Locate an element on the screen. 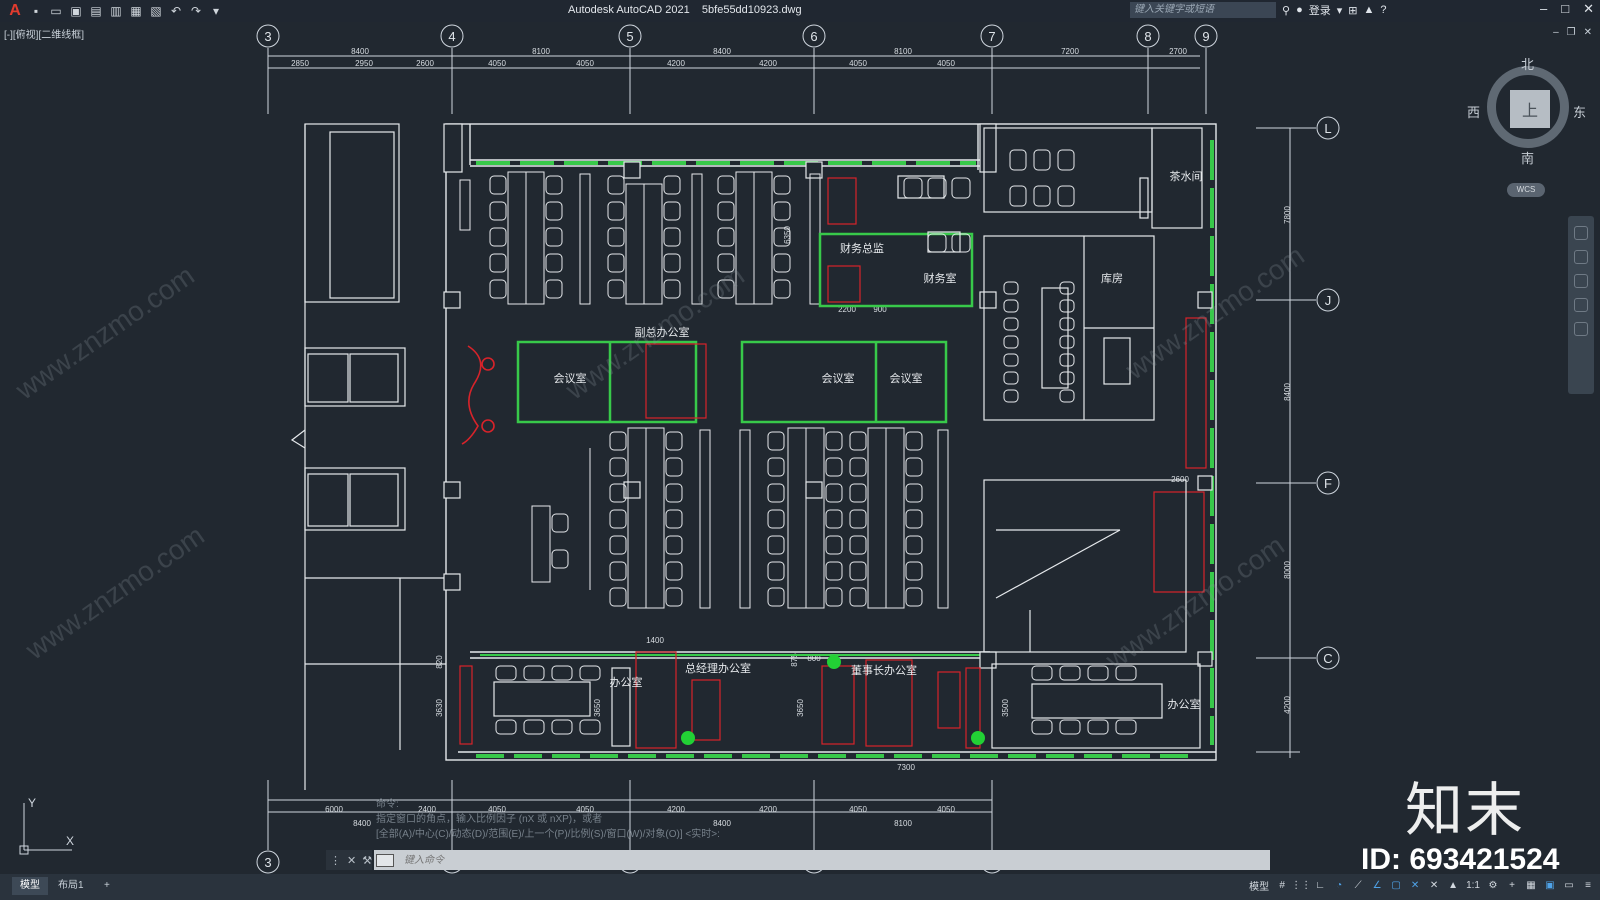 This screenshot has height=900, width=1600. object-snap-tracking-icon: ∠ is located at coordinates (1377, 886).